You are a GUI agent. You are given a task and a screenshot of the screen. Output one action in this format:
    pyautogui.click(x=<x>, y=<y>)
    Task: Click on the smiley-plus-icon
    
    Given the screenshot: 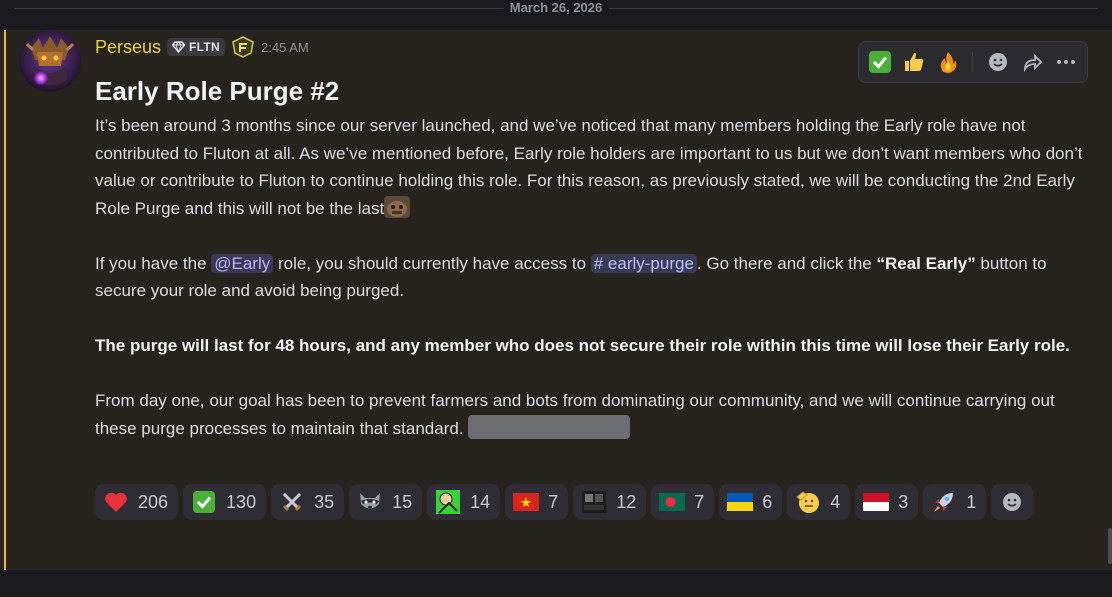 What is the action you would take?
    pyautogui.click(x=1012, y=502)
    